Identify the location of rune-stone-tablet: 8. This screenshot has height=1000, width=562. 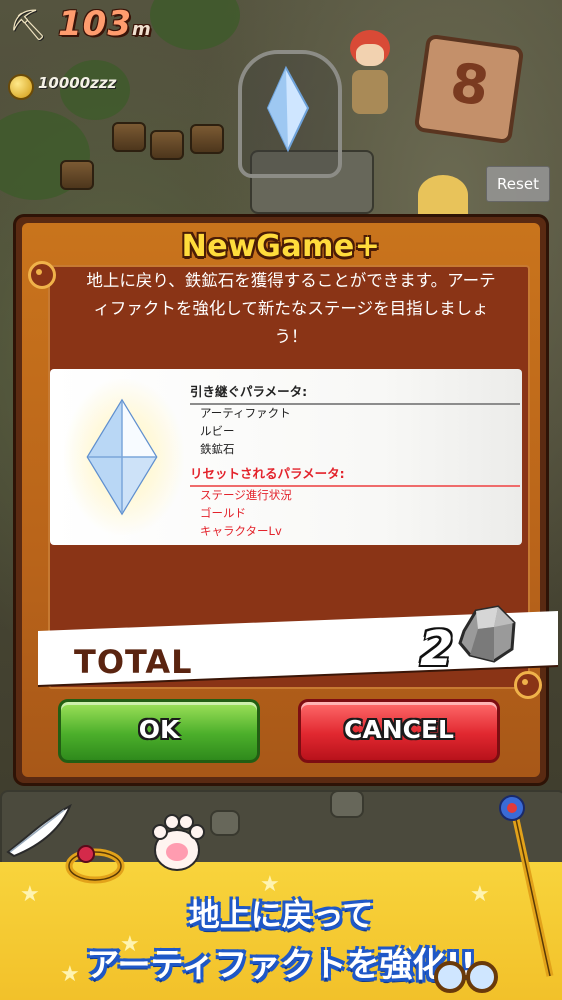
(469, 89).